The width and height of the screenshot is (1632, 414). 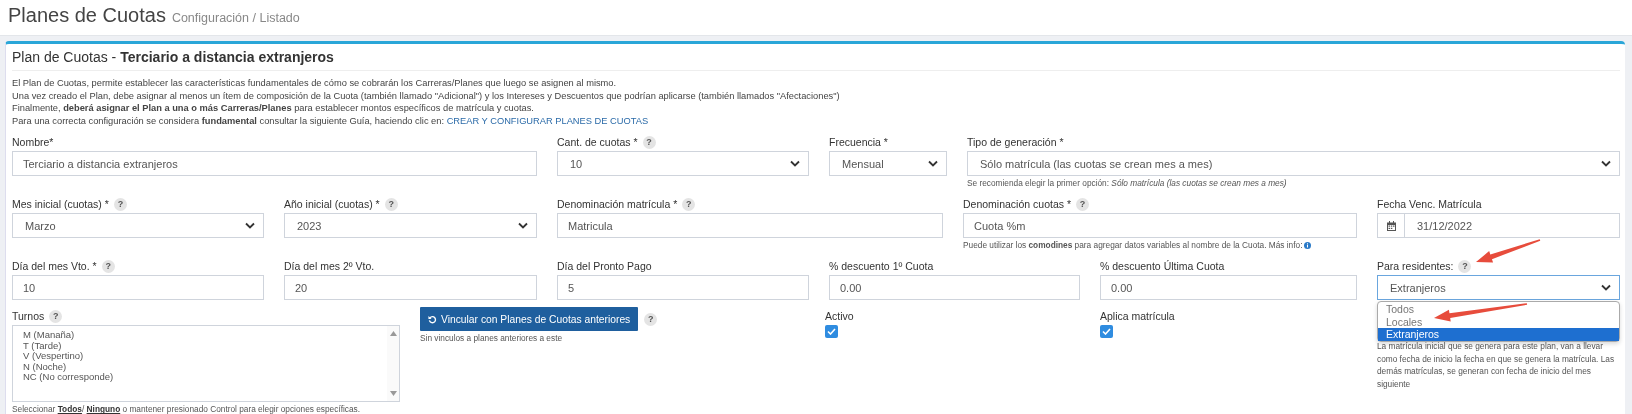 What do you see at coordinates (332, 204) in the screenshot?
I see `field-label: Año inicial (cuotas) *` at bounding box center [332, 204].